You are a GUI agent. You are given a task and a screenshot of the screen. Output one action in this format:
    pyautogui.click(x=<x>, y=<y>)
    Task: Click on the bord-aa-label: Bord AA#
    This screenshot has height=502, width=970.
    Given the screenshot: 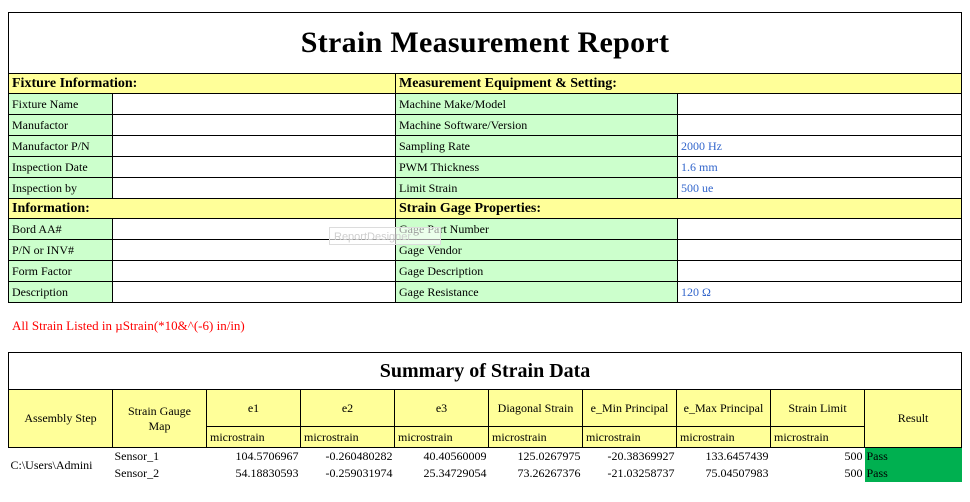 What is the action you would take?
    pyautogui.click(x=60, y=229)
    